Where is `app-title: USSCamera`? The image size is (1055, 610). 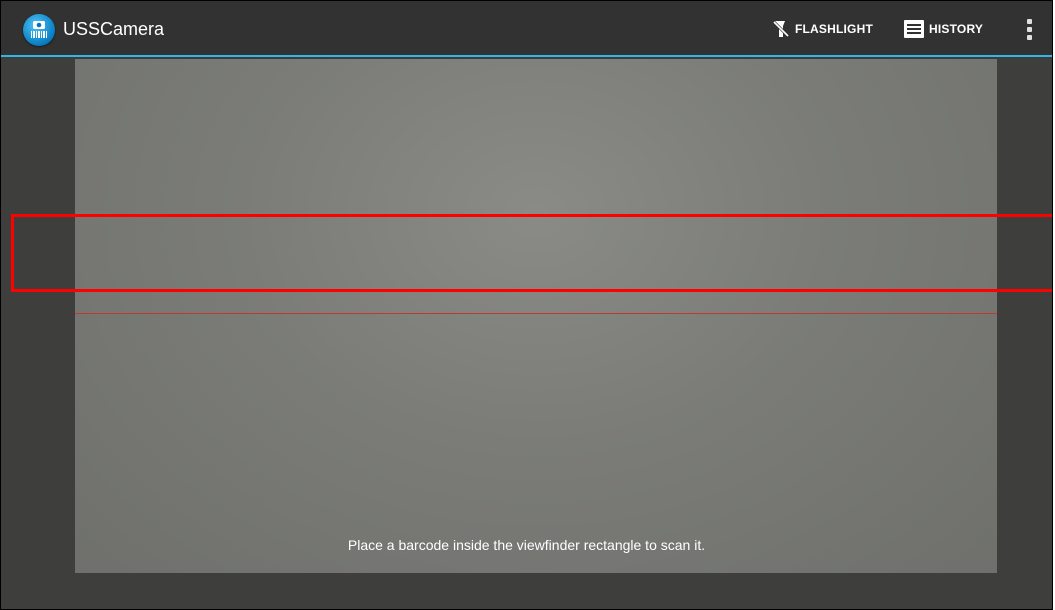
app-title: USSCamera is located at coordinates (114, 29).